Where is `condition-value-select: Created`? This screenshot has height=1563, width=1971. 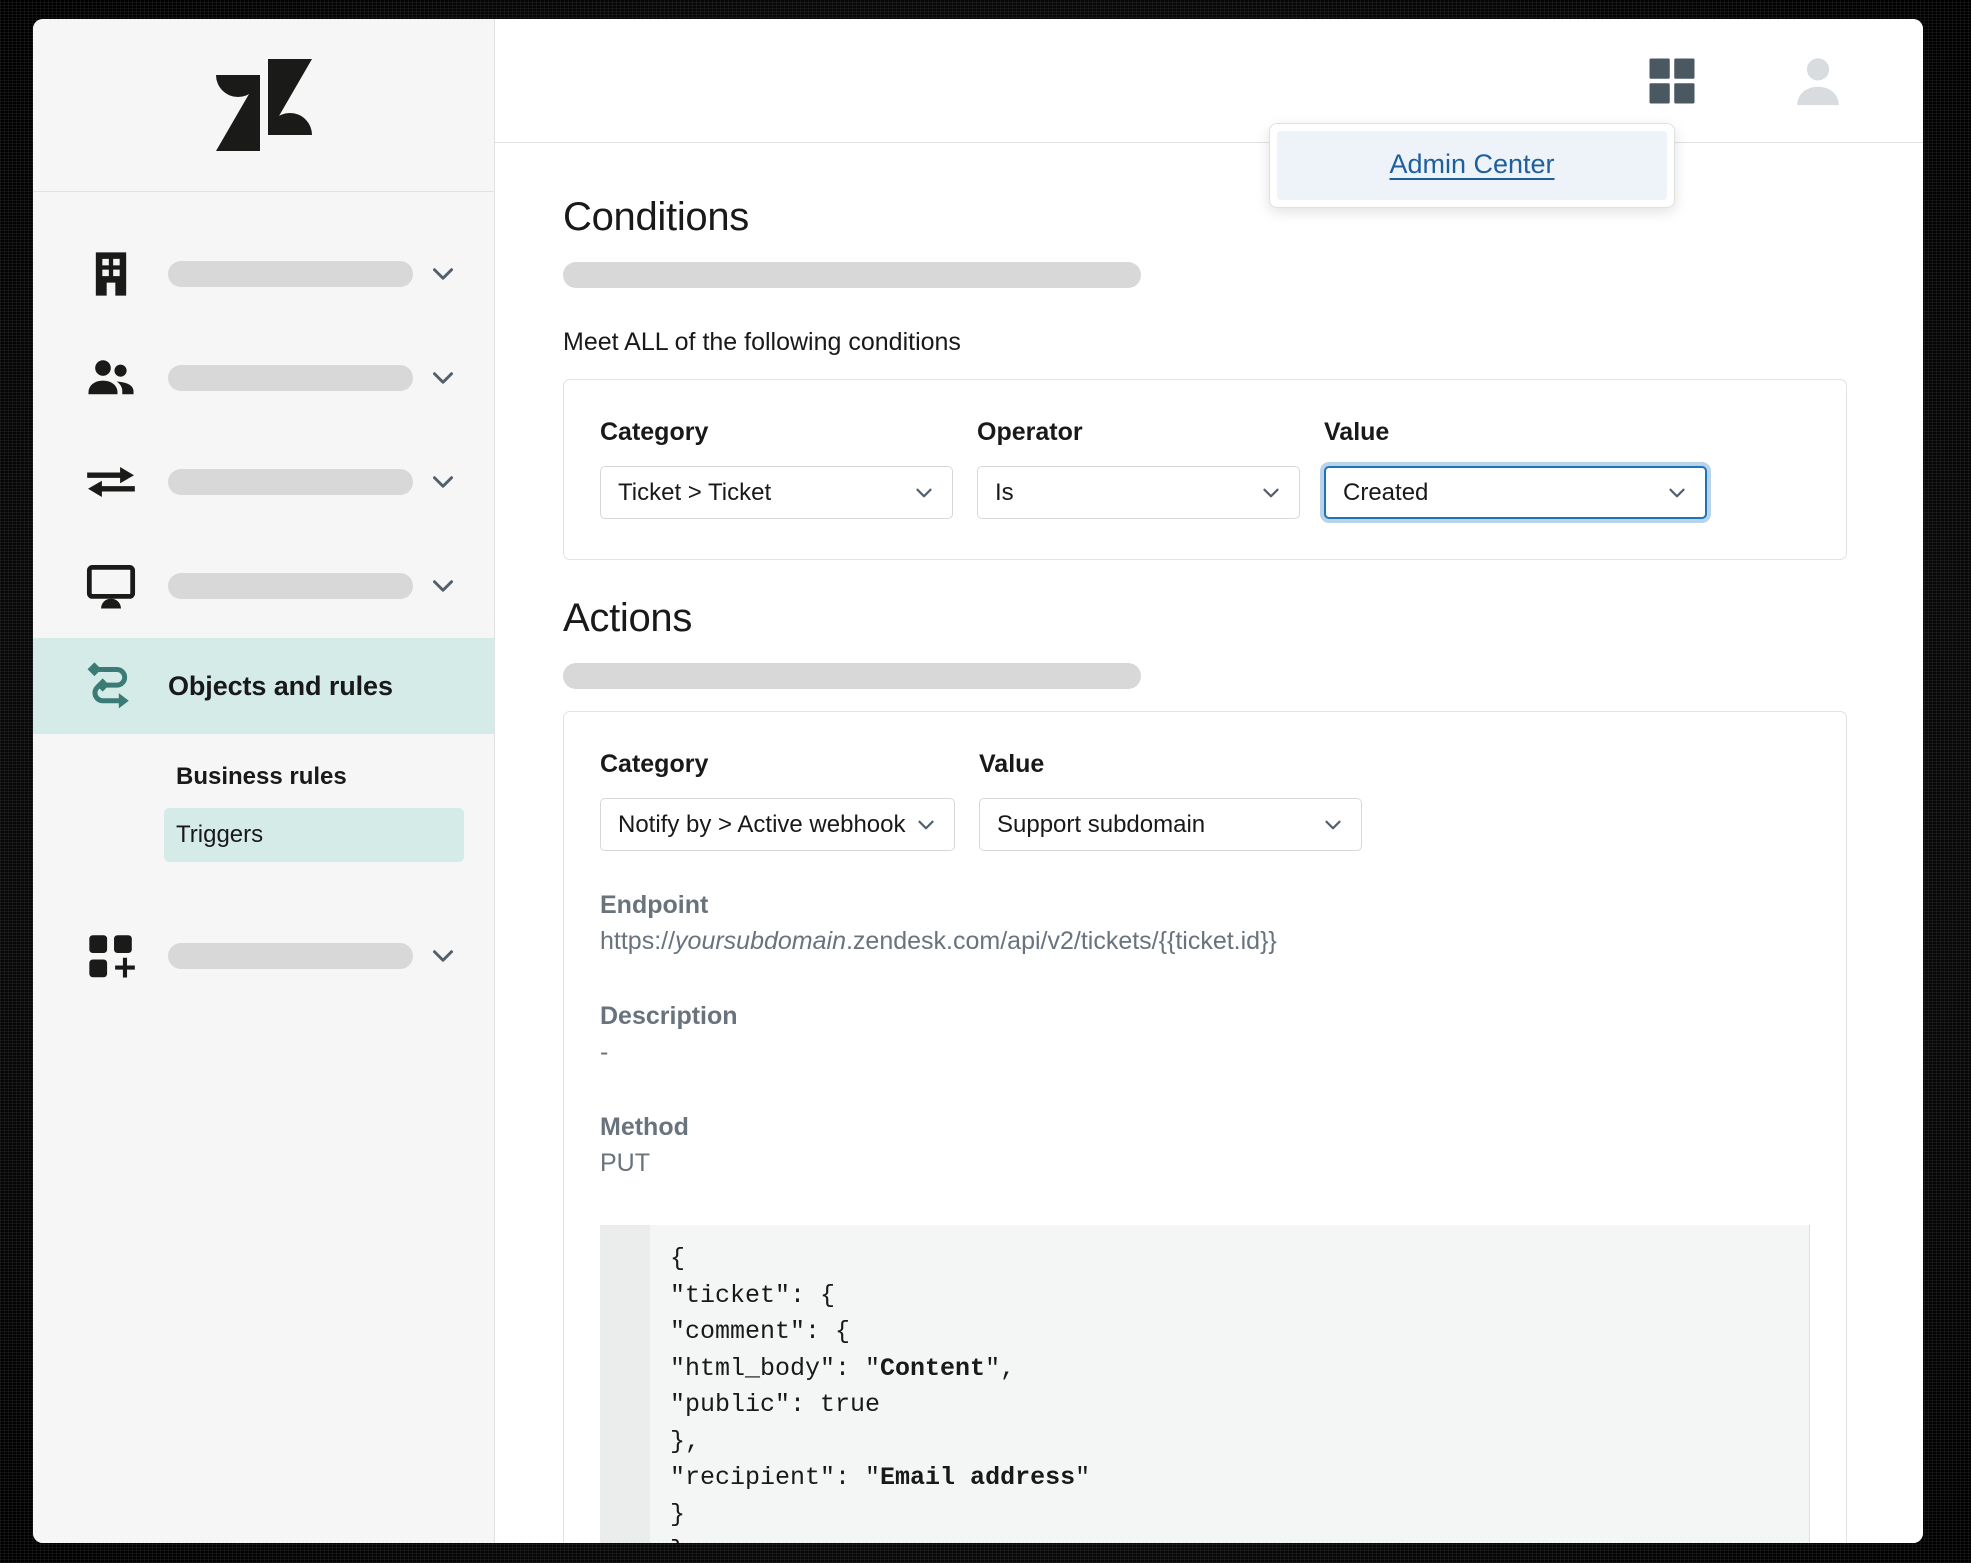 condition-value-select: Created is located at coordinates (1515, 492).